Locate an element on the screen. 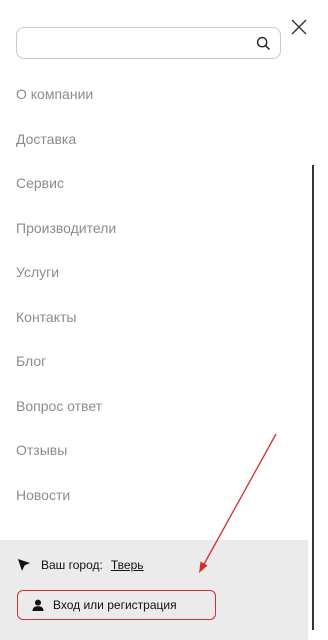 The image size is (328, 640). login-button: Вход или регистрация is located at coordinates (116, 605).